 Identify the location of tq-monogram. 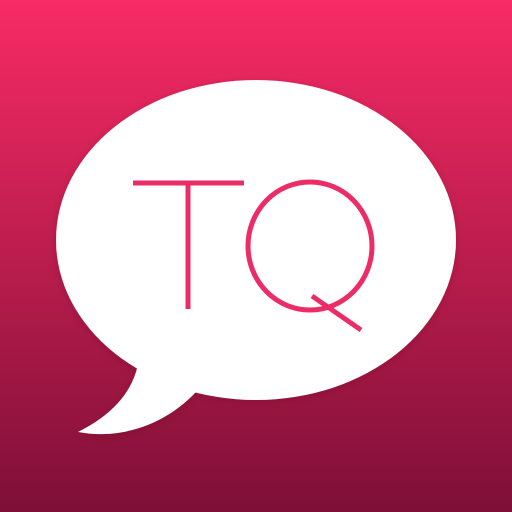
(254, 256).